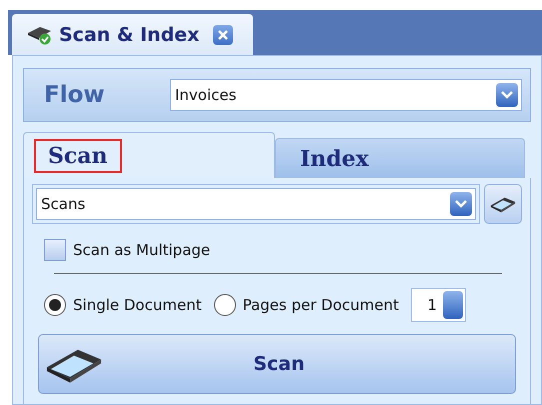 The height and width of the screenshot is (405, 542). What do you see at coordinates (137, 305) in the screenshot?
I see `radio-label: Single Document` at bounding box center [137, 305].